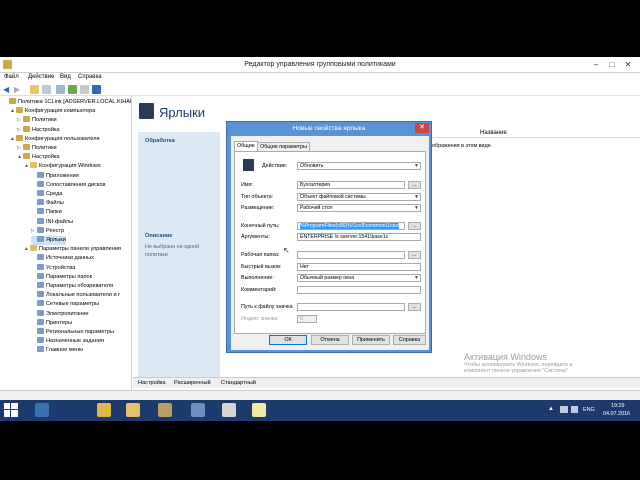 This screenshot has height=480, width=640. What do you see at coordinates (72, 249) in the screenshot?
I see `tree-item: ▲ Параметры панели управления` at bounding box center [72, 249].